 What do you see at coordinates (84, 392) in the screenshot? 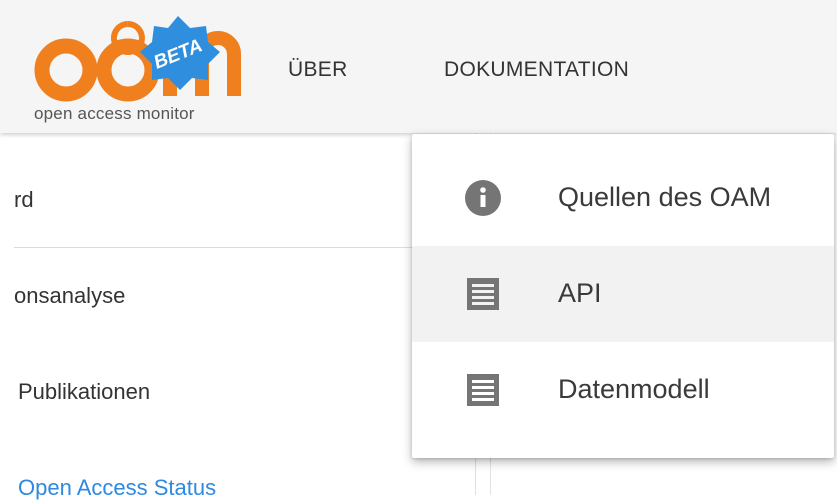
I see `sidebar-item-publikationen: Publikationen` at bounding box center [84, 392].